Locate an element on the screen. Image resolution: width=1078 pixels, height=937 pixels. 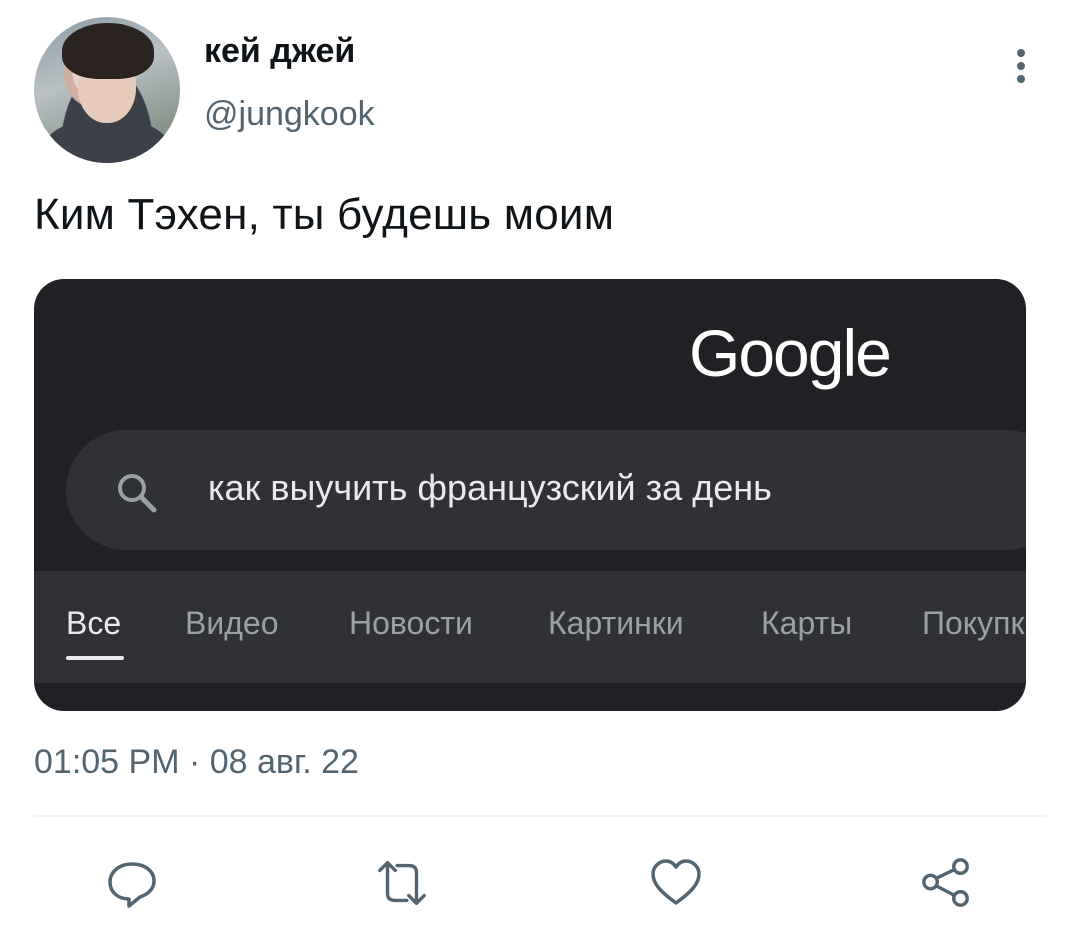
like-icon is located at coordinates (676, 882).